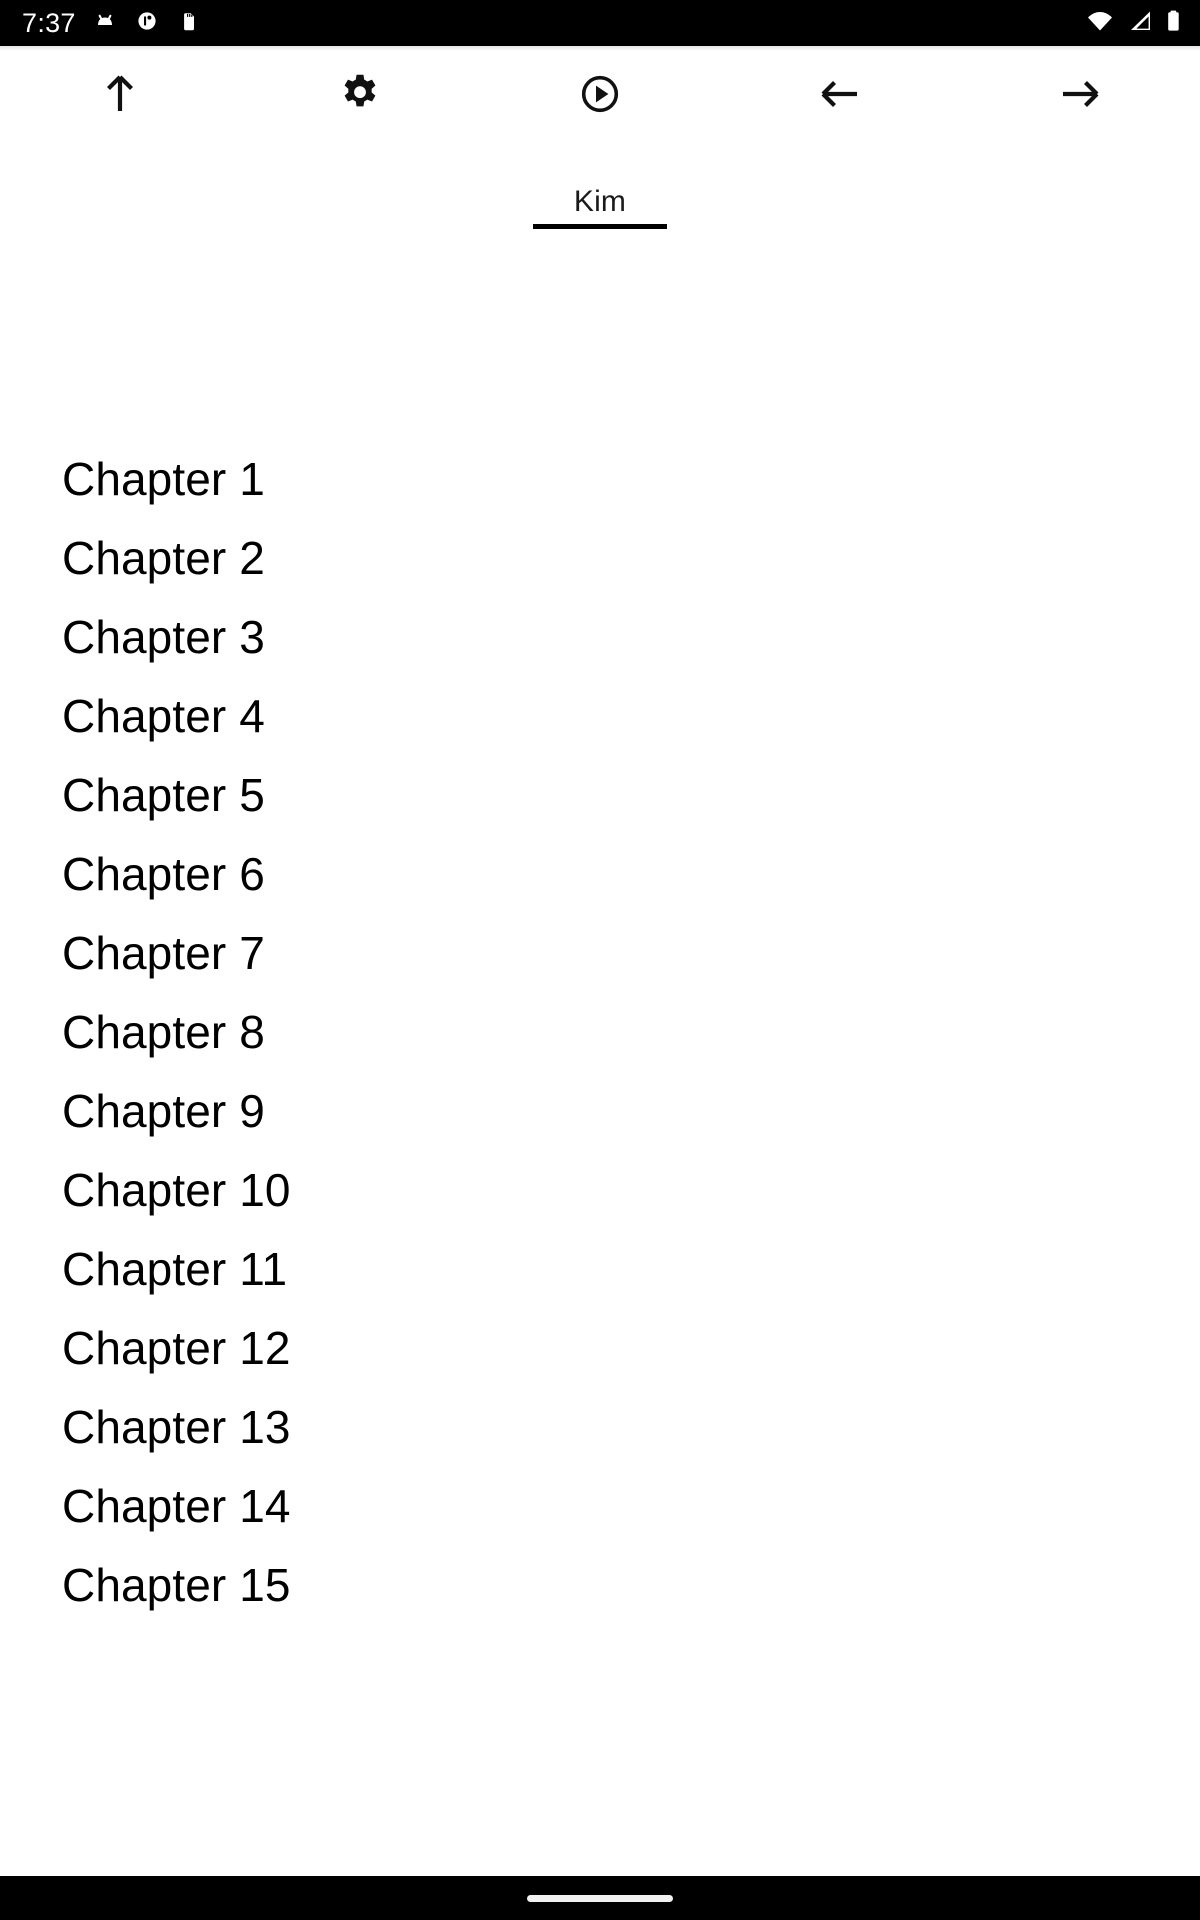  I want to click on android-app-icon, so click(105, 23).